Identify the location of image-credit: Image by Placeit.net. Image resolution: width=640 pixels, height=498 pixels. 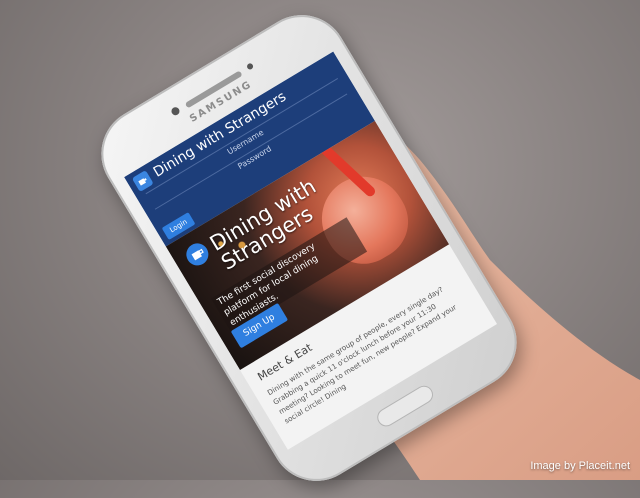
(580, 466).